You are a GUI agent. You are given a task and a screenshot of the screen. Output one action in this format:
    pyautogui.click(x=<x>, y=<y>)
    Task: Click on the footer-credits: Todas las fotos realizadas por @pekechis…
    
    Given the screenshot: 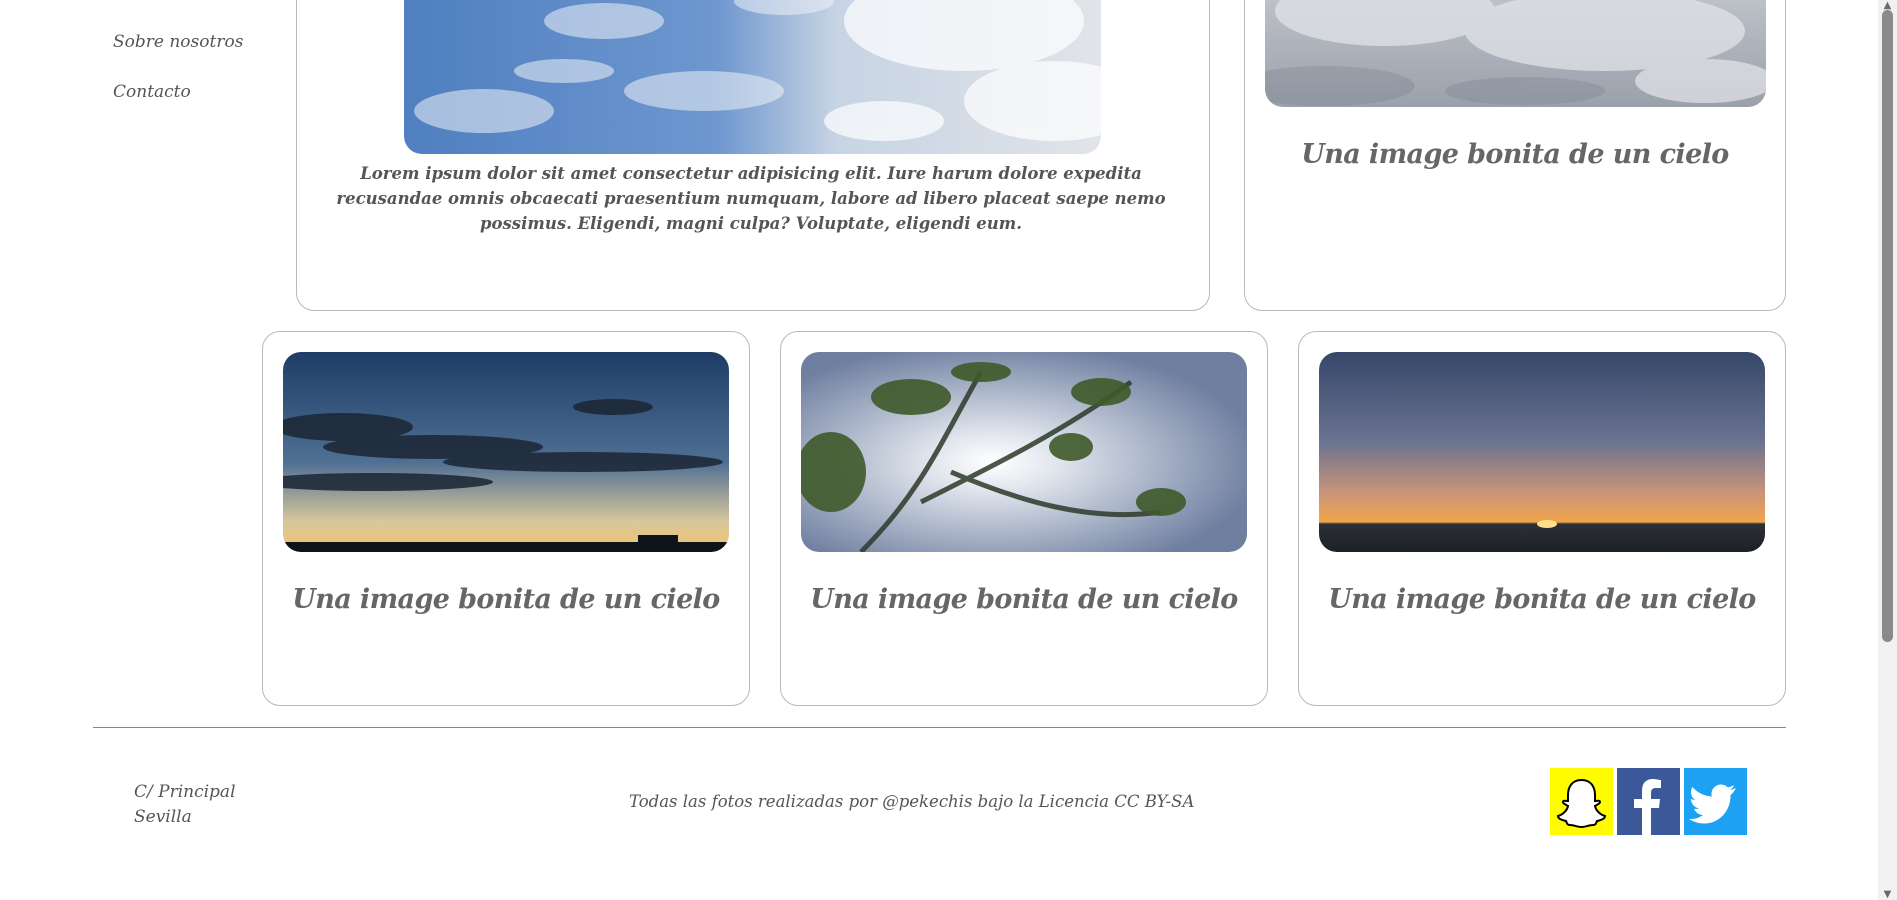 What is the action you would take?
    pyautogui.click(x=912, y=801)
    